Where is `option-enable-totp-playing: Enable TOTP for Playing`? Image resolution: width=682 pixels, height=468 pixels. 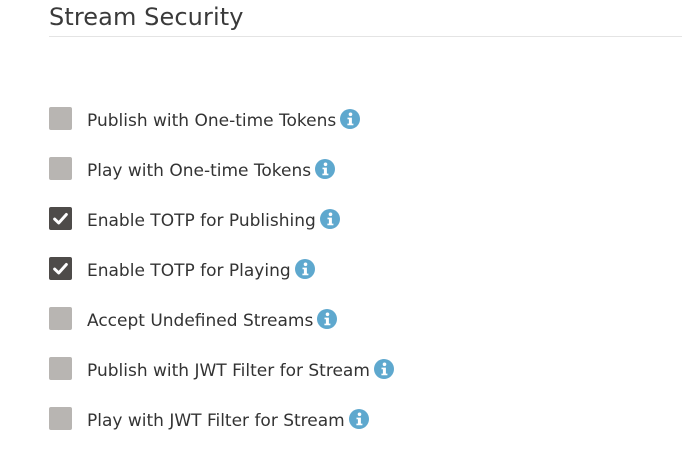
option-enable-totp-playing: Enable TOTP for Playing is located at coordinates (359, 271).